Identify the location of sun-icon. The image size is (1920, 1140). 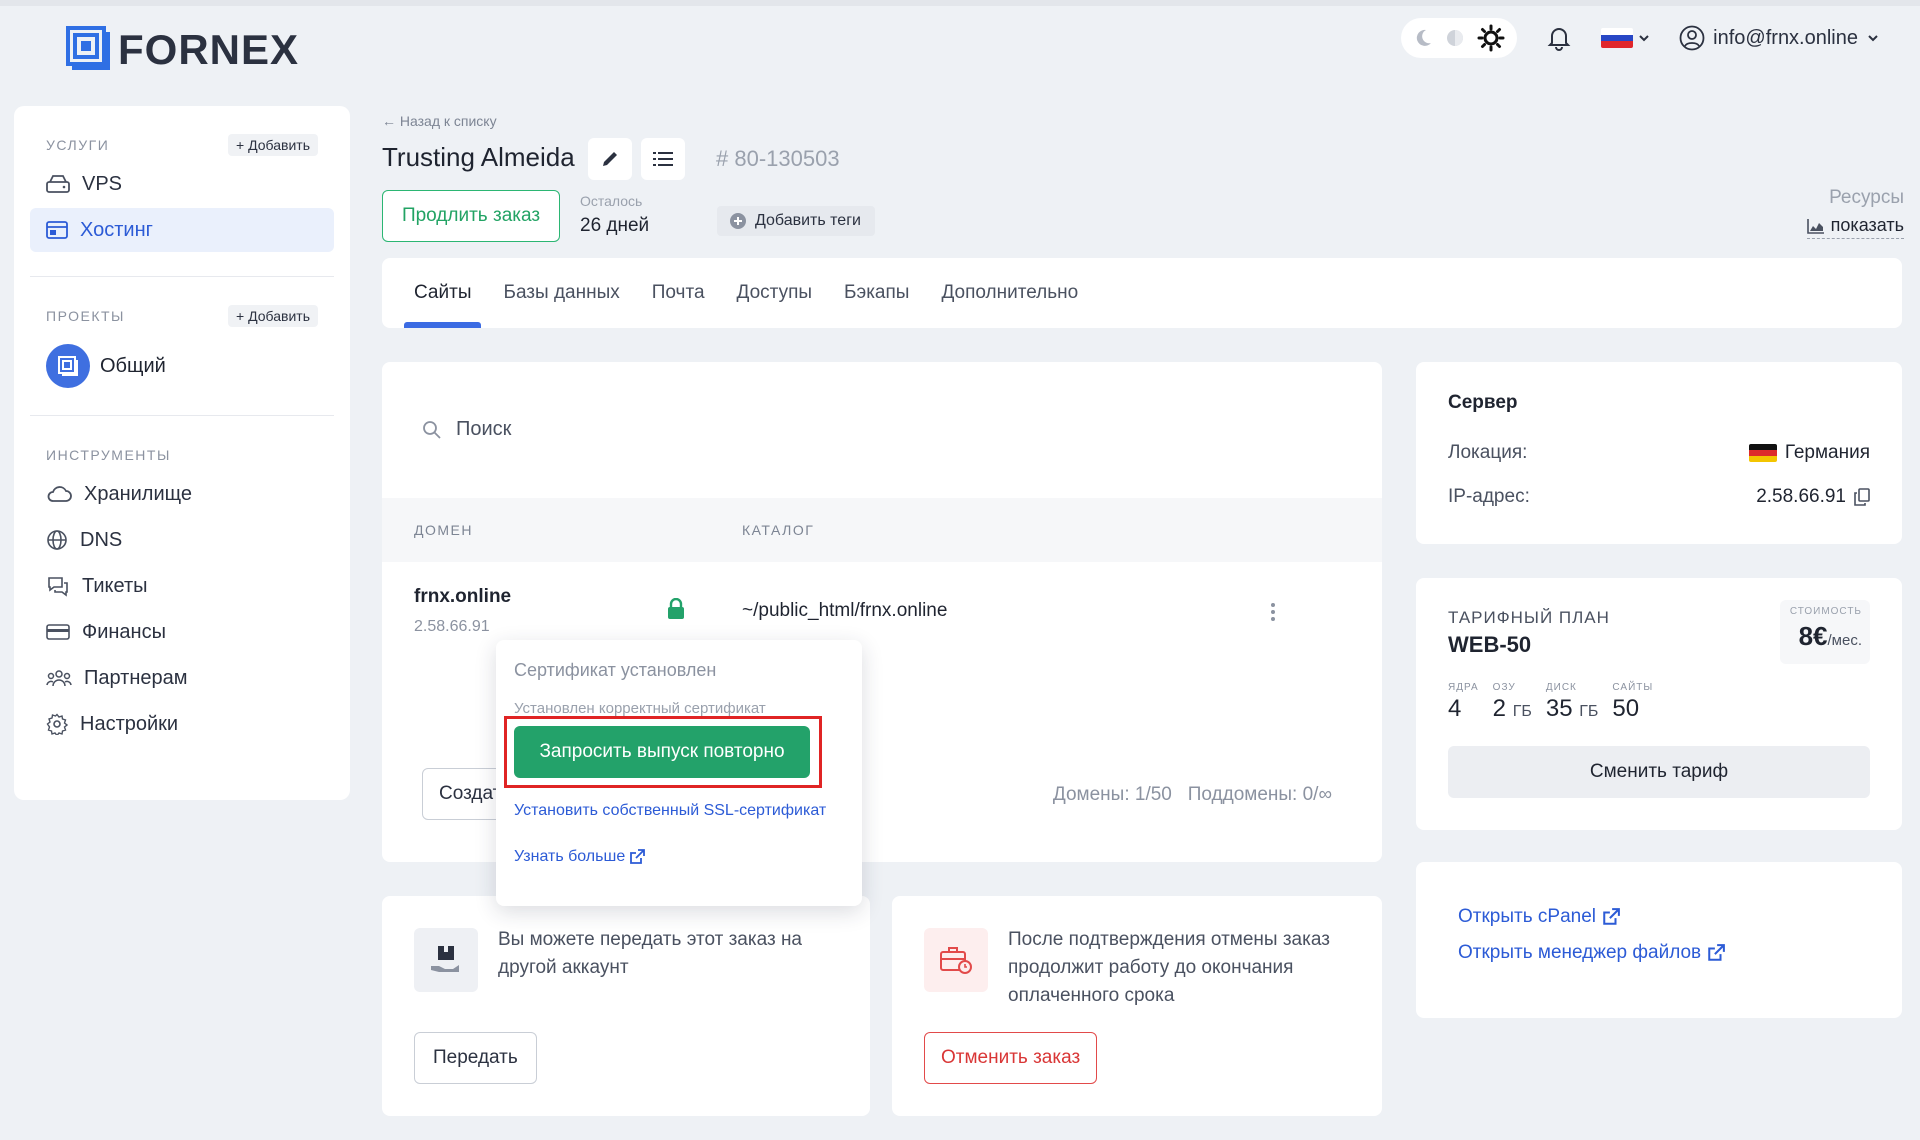
(1491, 38).